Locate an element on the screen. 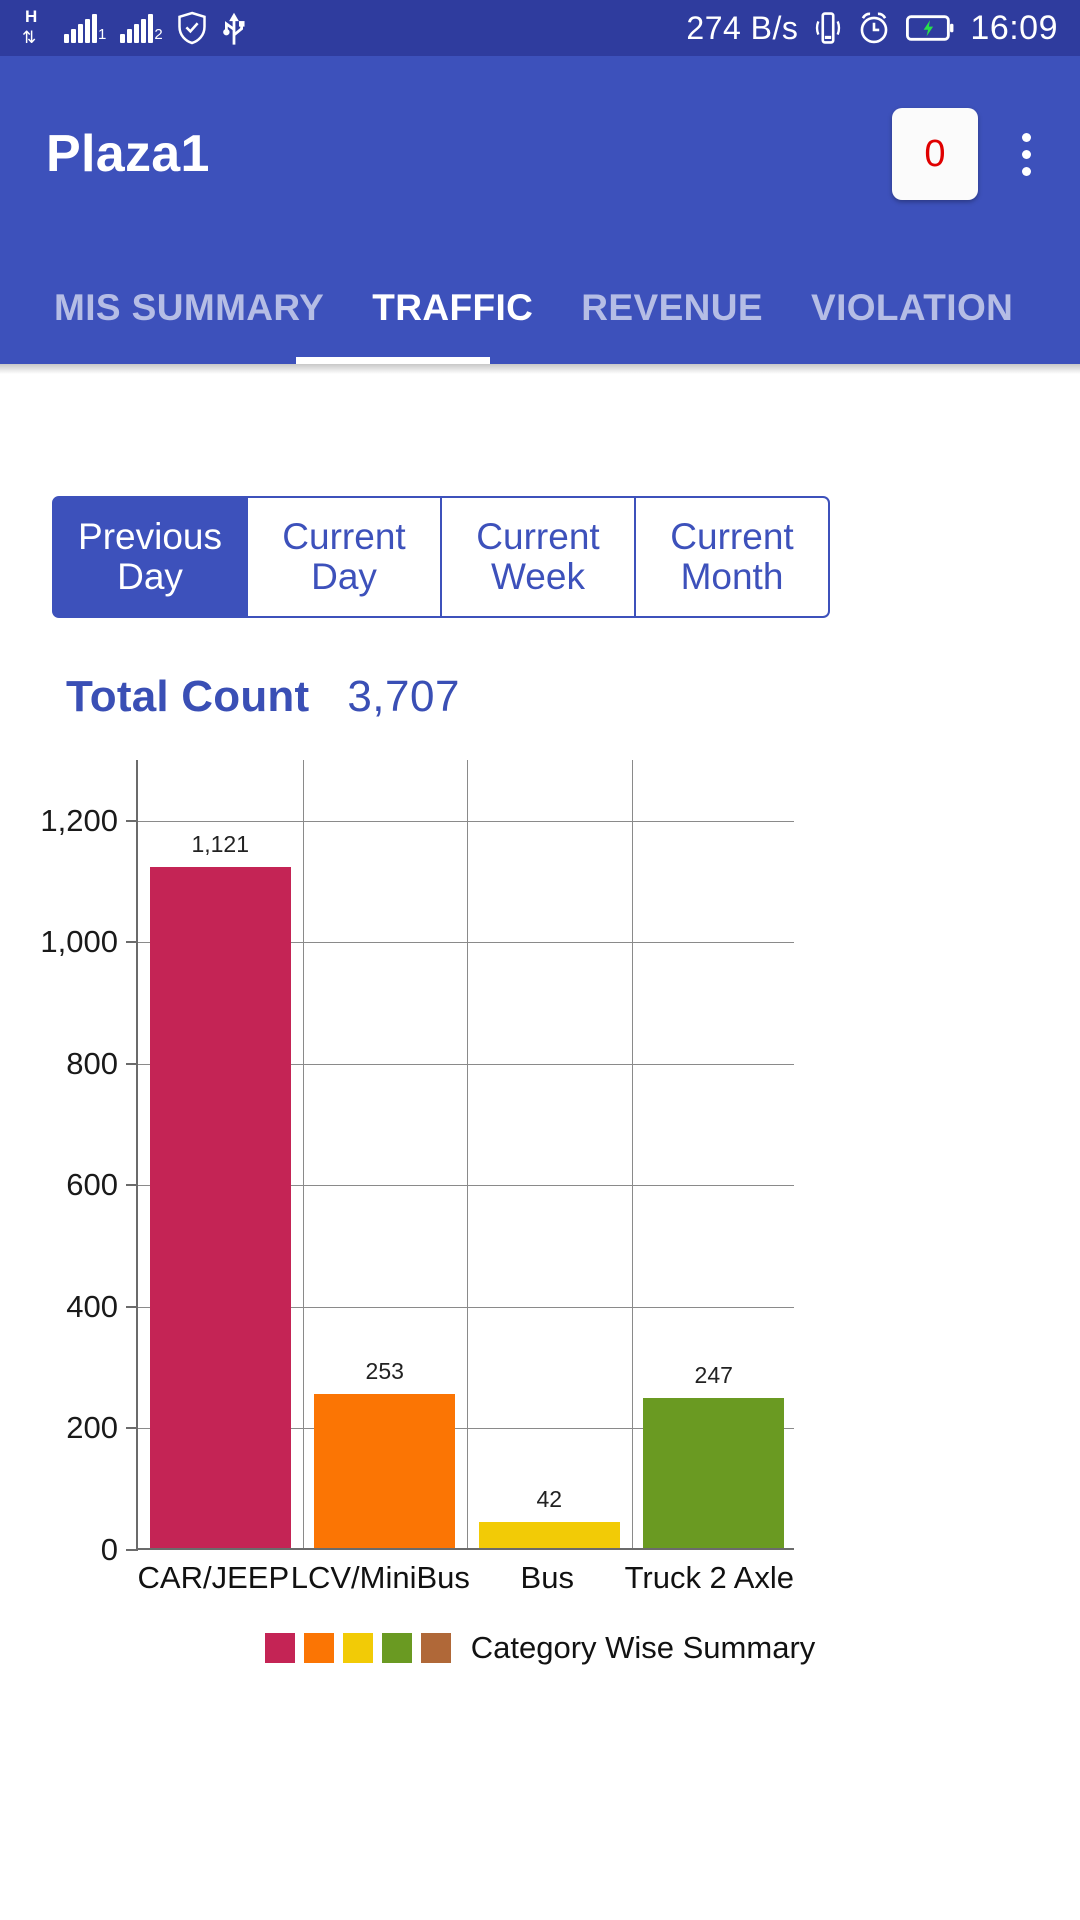 The height and width of the screenshot is (1920, 1080). h-data-icon: H ⇅ is located at coordinates (30, 27).